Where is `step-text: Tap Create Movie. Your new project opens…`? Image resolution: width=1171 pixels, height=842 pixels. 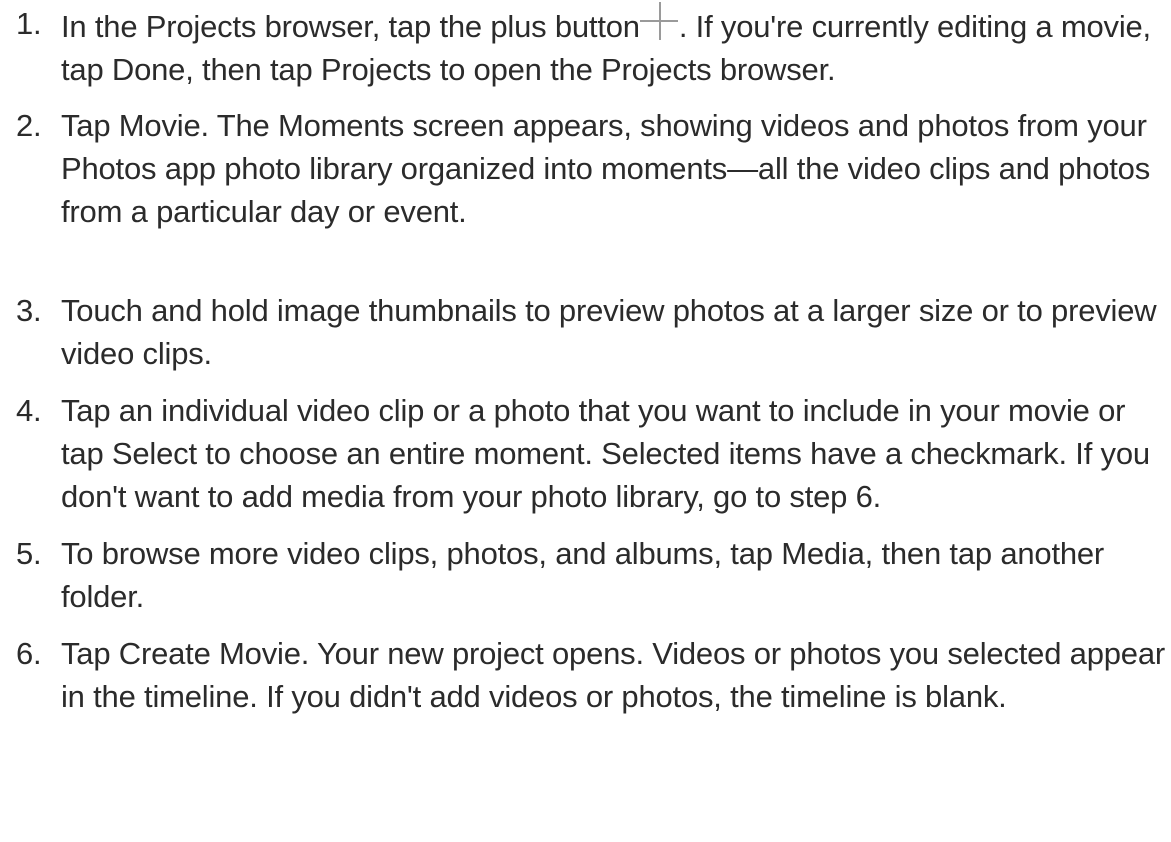 step-text: Tap Create Movie. Your new project opens… is located at coordinates (613, 675).